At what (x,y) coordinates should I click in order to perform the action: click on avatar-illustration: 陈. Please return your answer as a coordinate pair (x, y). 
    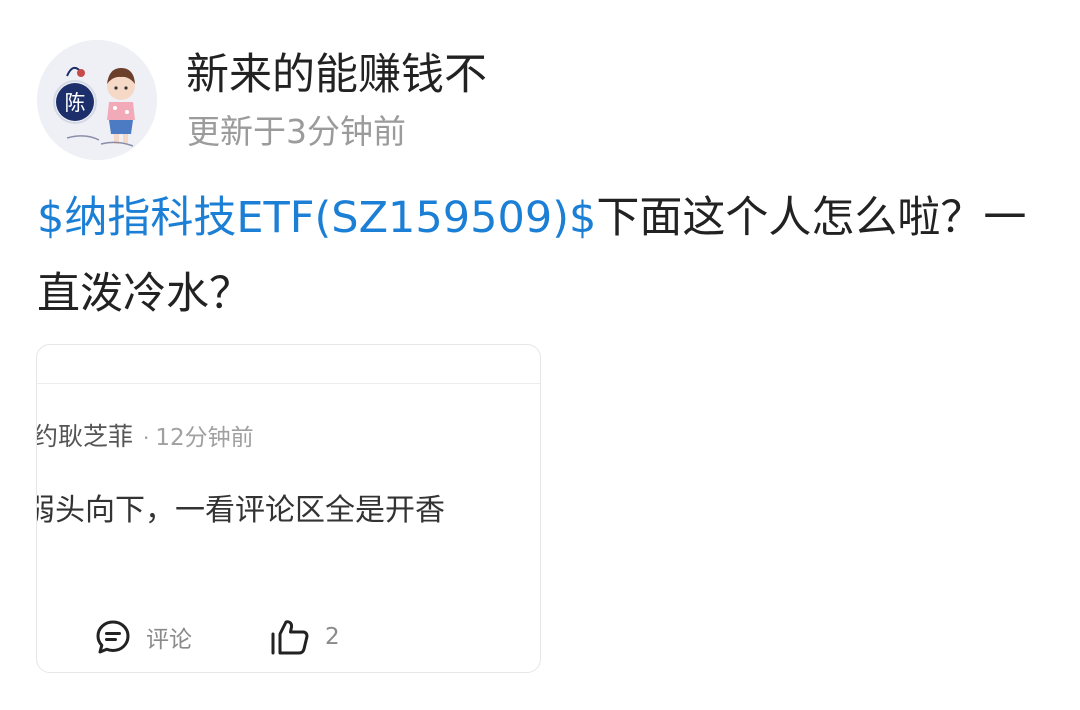
    Looking at the image, I should click on (97, 100).